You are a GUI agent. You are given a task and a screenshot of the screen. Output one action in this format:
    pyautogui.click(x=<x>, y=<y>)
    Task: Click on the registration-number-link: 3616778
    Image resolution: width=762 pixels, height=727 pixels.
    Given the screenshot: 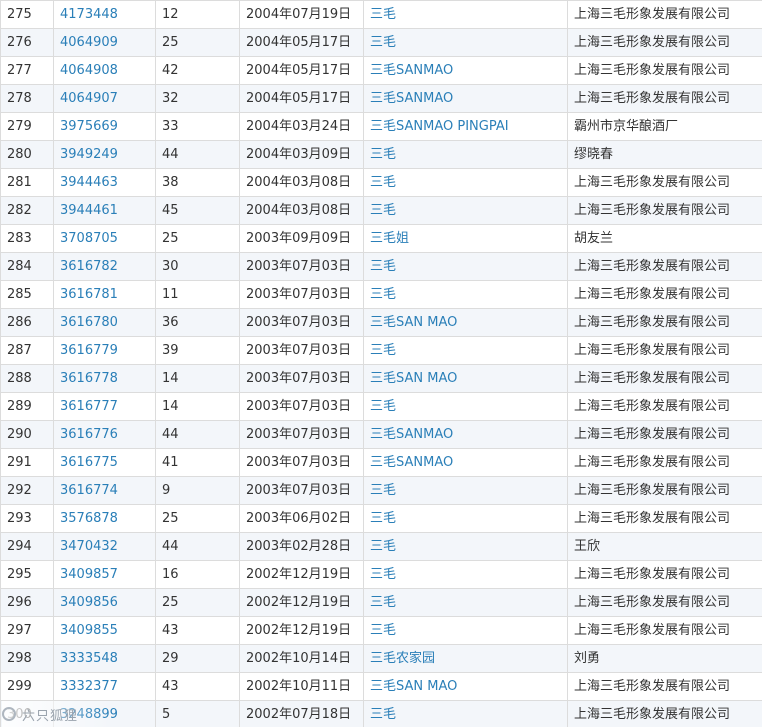 What is the action you would take?
    pyautogui.click(x=104, y=378)
    